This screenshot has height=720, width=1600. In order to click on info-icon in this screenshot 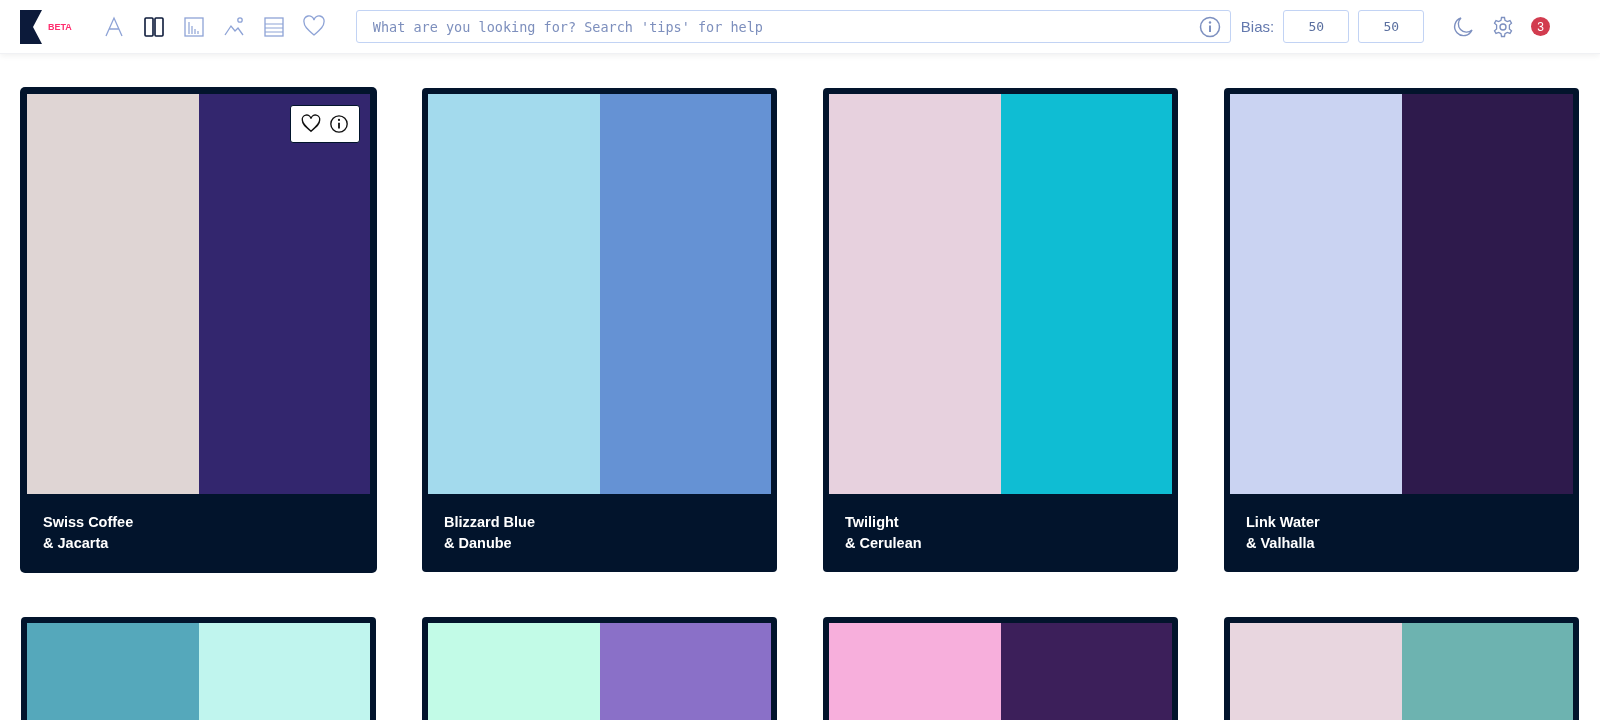, I will do `click(339, 124)`.